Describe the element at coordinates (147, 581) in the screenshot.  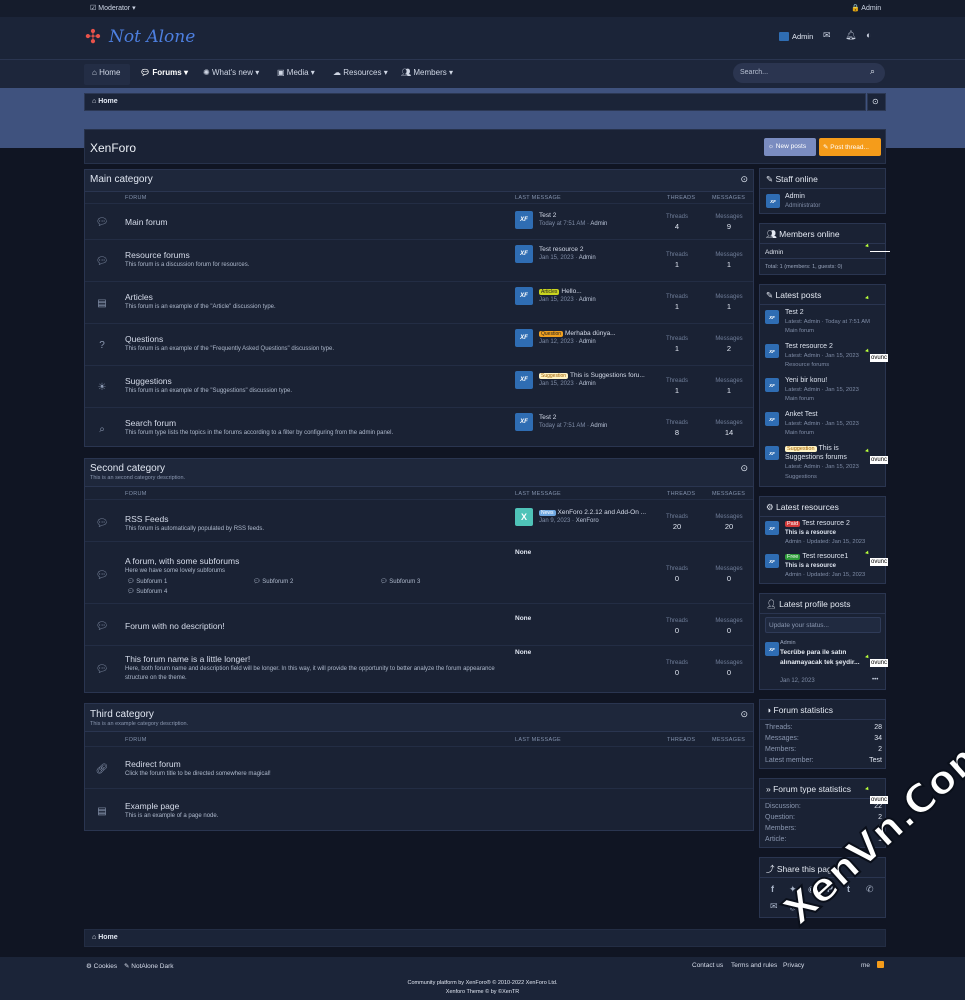
I see `subforum-link: 💬︎ Subforum 1` at that location.